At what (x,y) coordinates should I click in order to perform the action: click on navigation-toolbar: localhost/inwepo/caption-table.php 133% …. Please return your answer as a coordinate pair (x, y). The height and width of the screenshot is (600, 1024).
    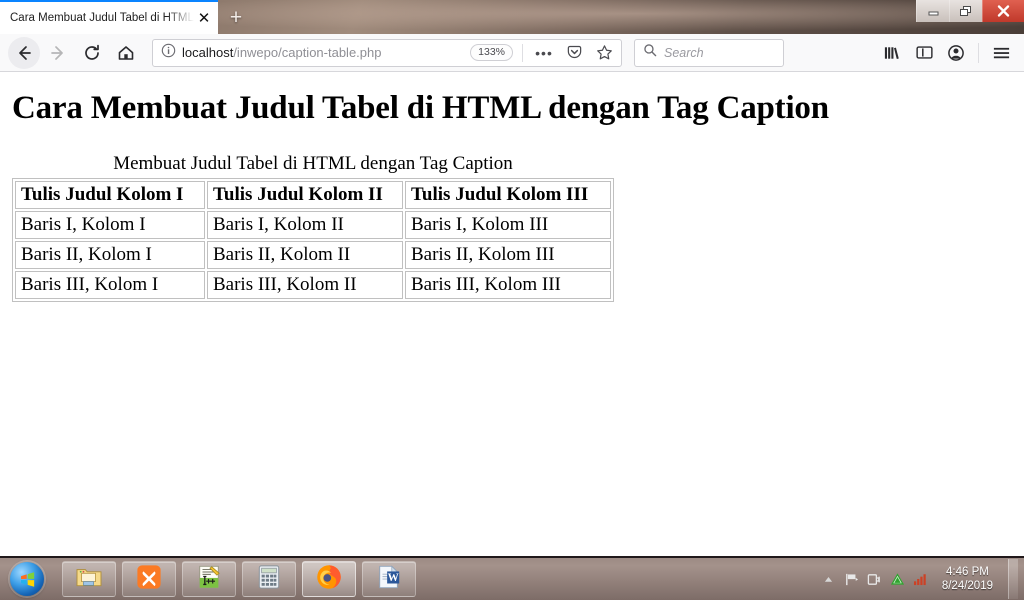
    Looking at the image, I should click on (512, 53).